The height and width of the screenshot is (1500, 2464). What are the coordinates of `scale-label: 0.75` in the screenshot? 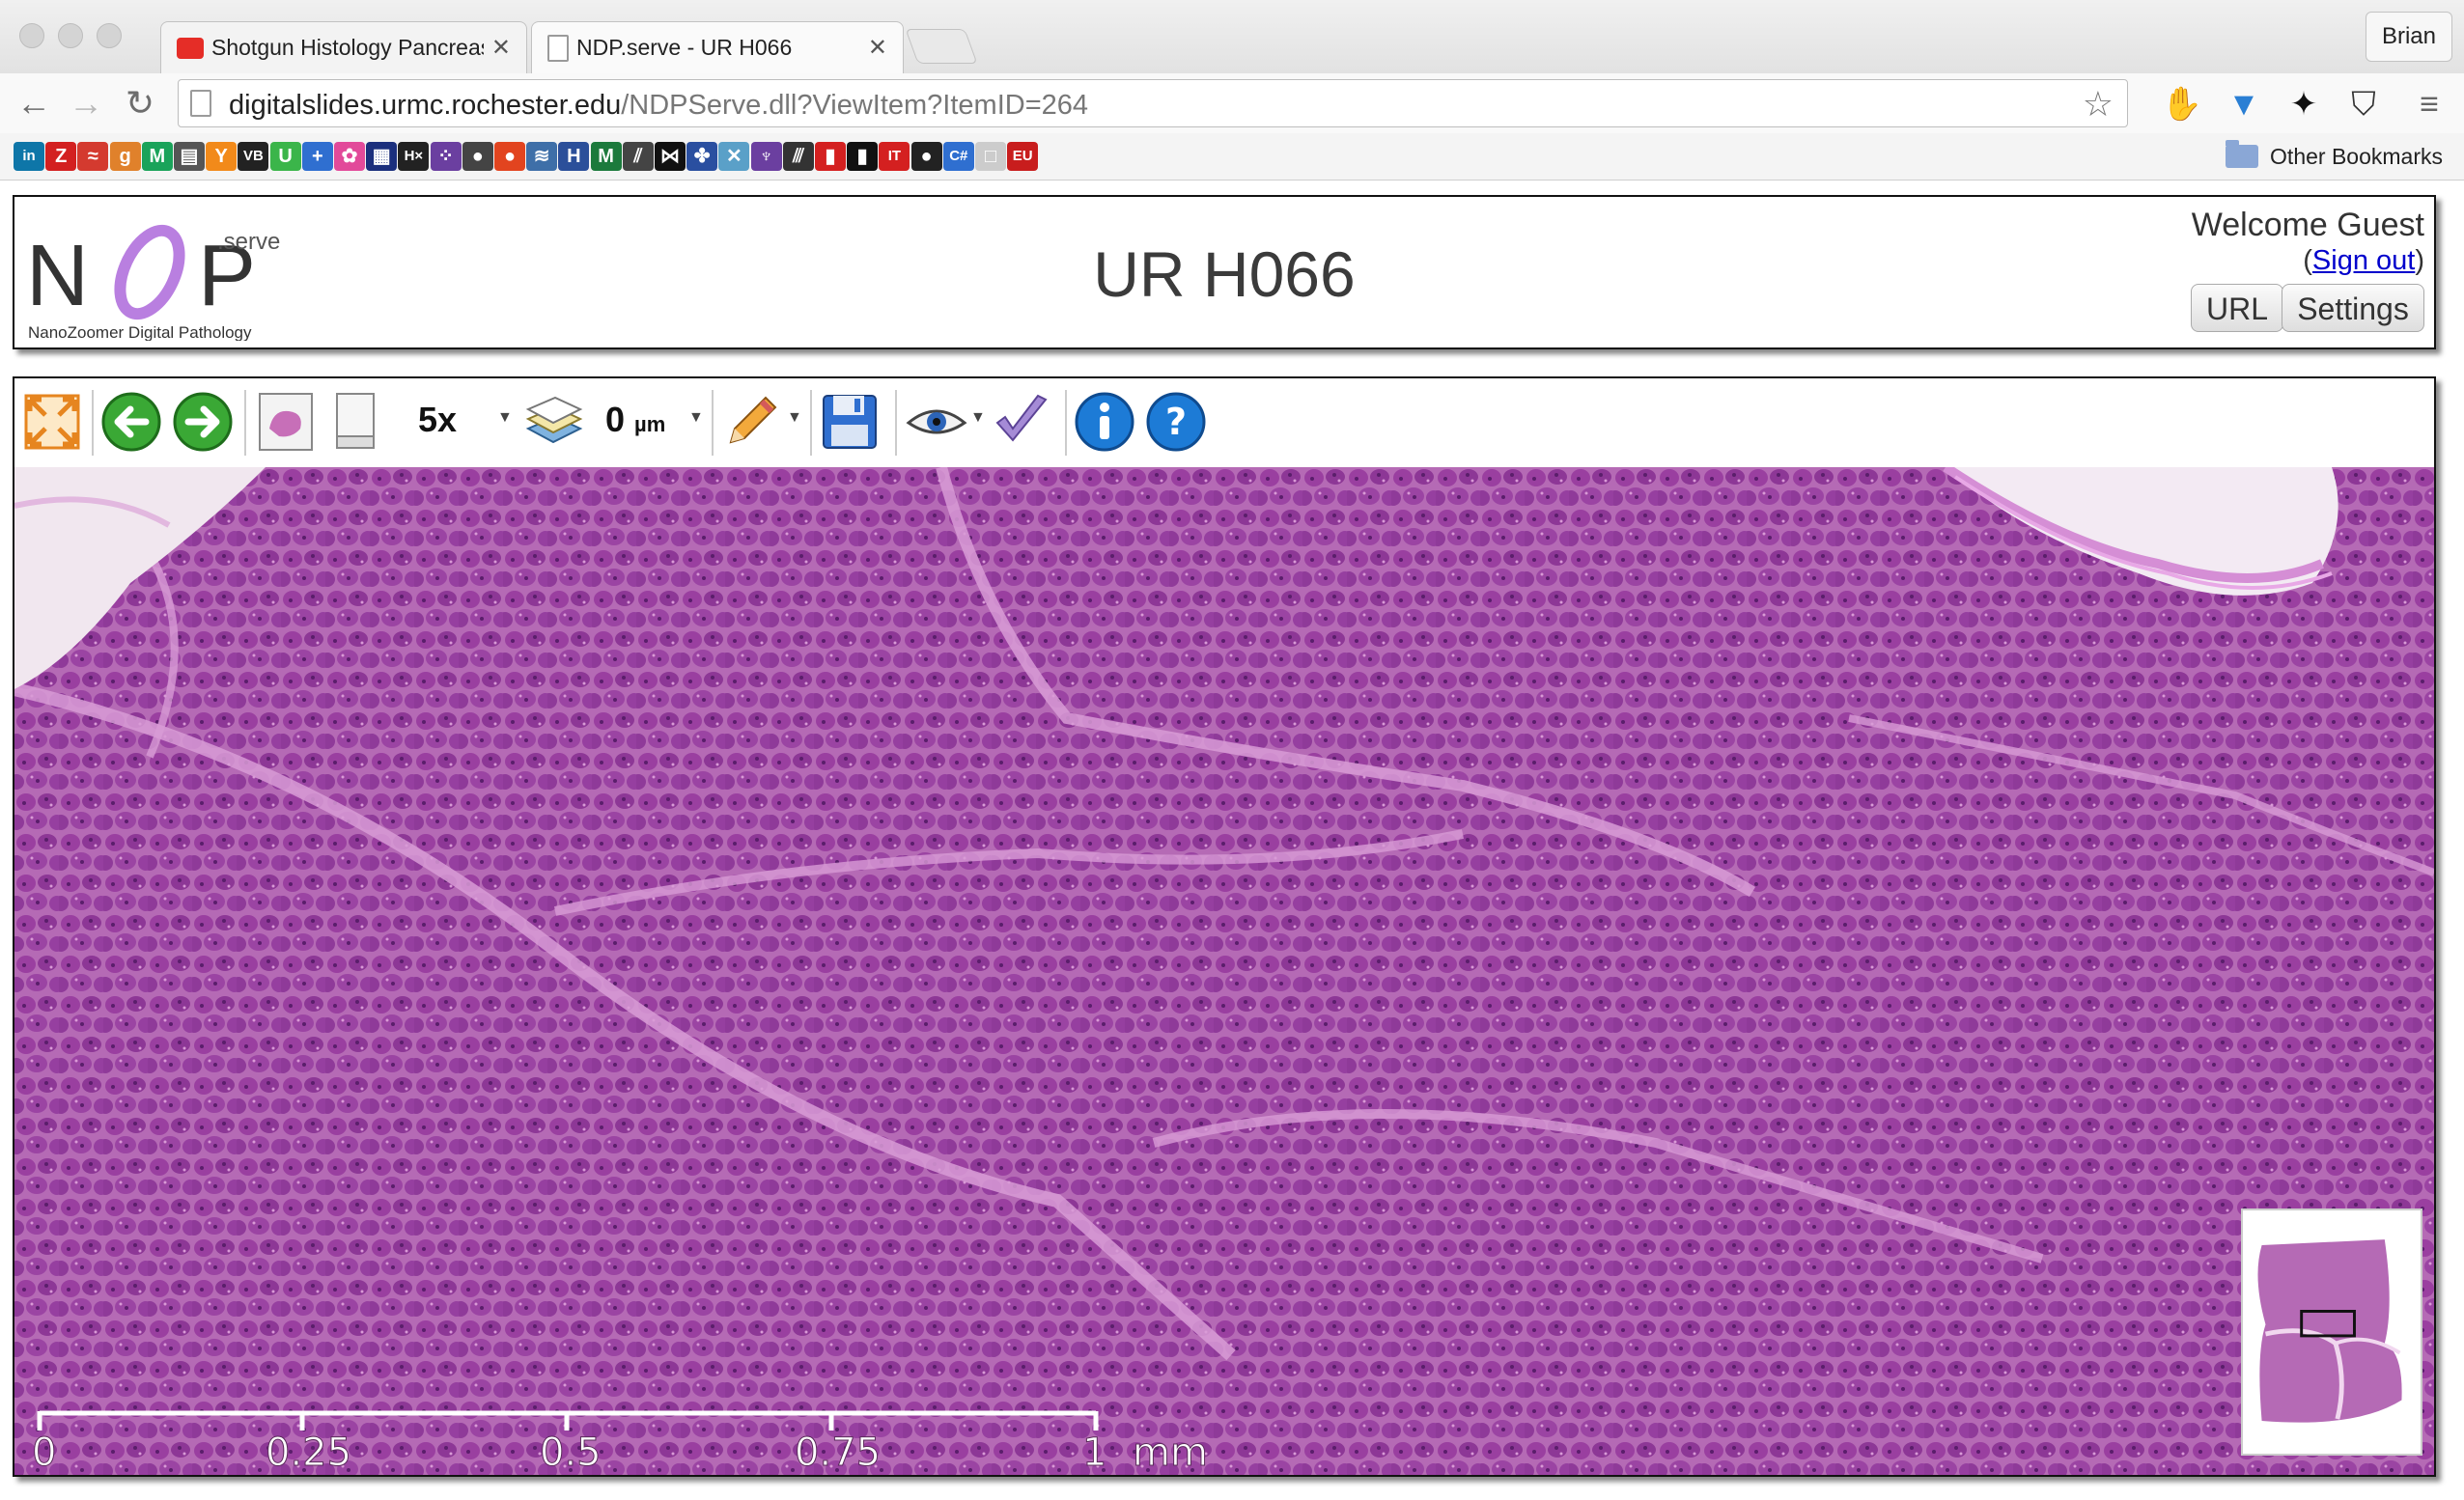 It's located at (838, 1453).